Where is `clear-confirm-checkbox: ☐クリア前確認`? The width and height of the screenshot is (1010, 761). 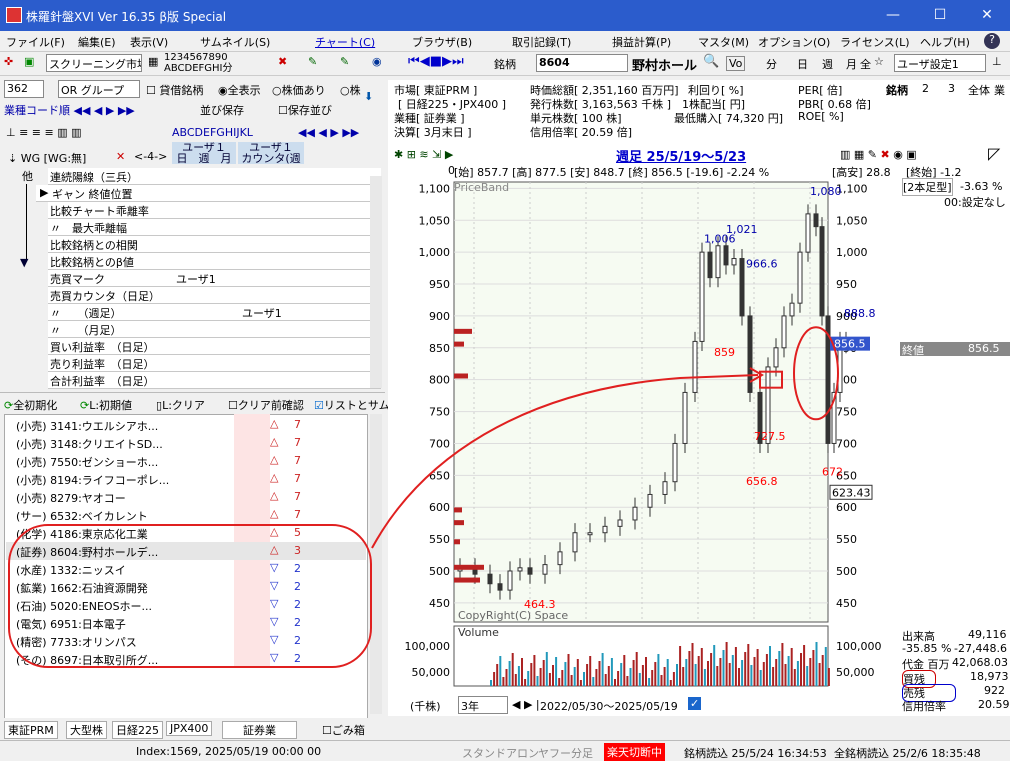 clear-confirm-checkbox: ☐クリア前確認 is located at coordinates (266, 405).